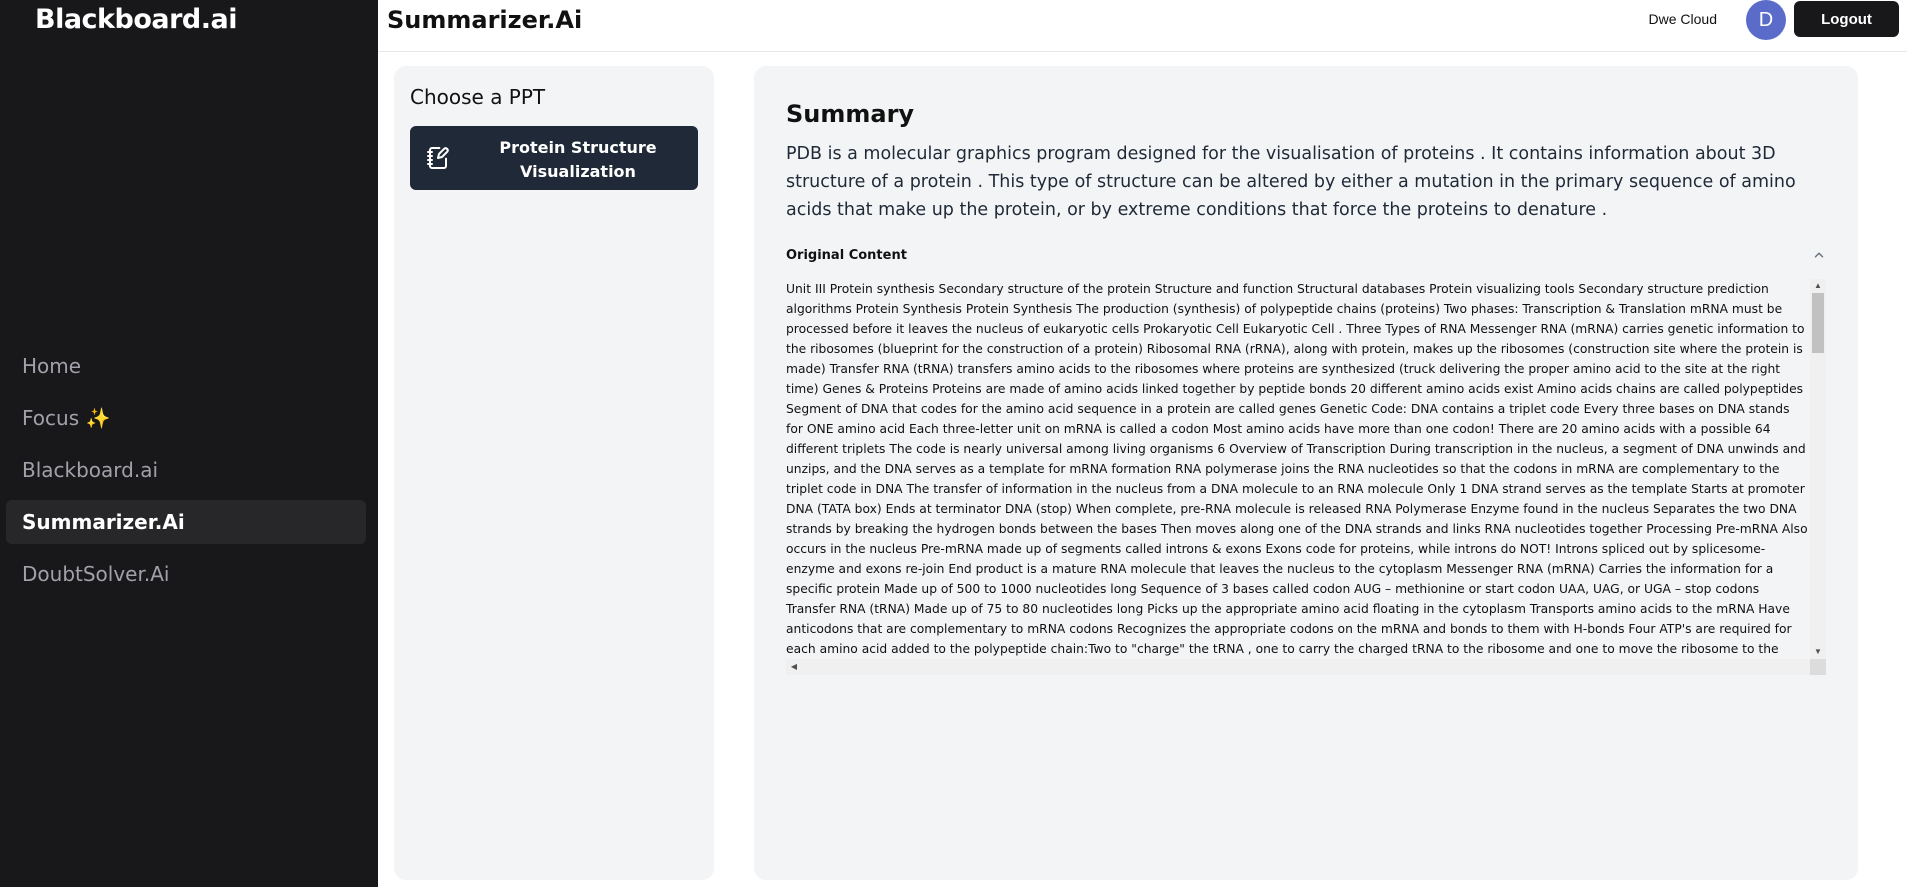 The width and height of the screenshot is (1907, 887). I want to click on notebook-pen-icon, so click(438, 158).